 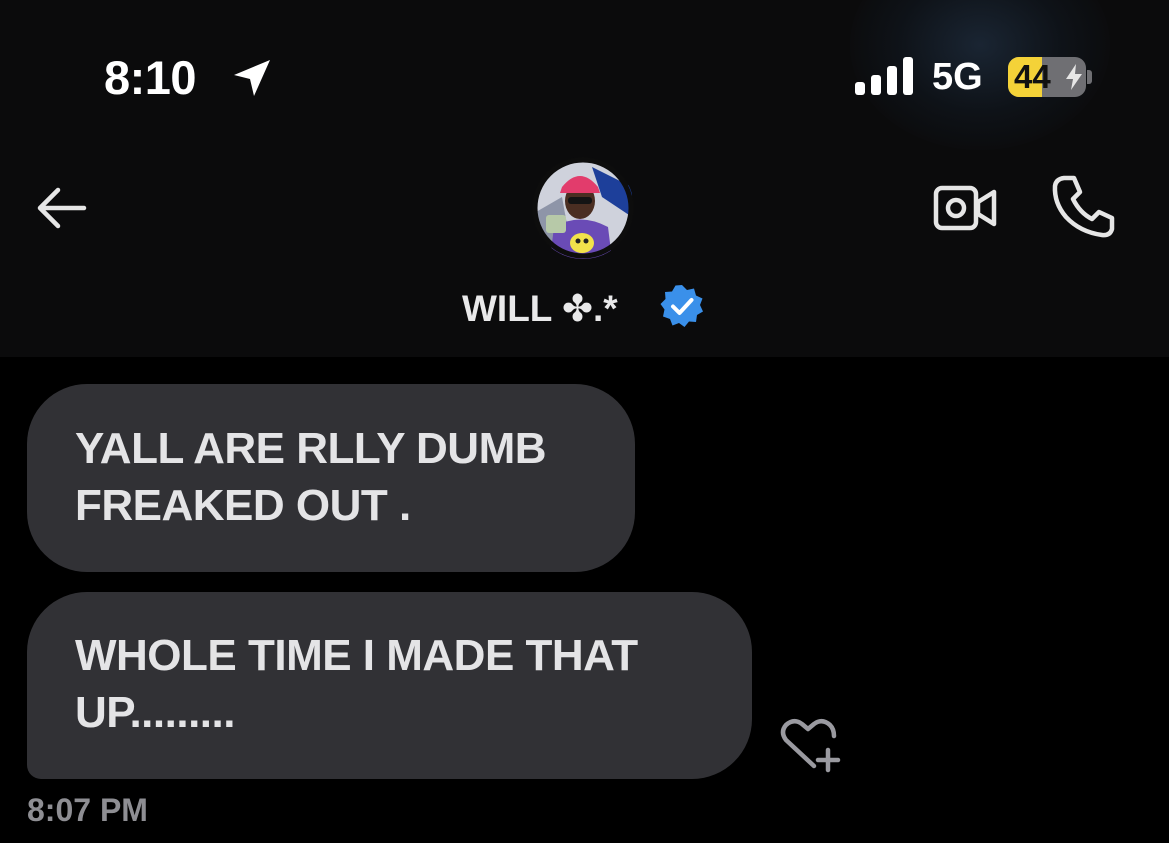 What do you see at coordinates (1032, 76) in the screenshot?
I see `battery-percent: 44` at bounding box center [1032, 76].